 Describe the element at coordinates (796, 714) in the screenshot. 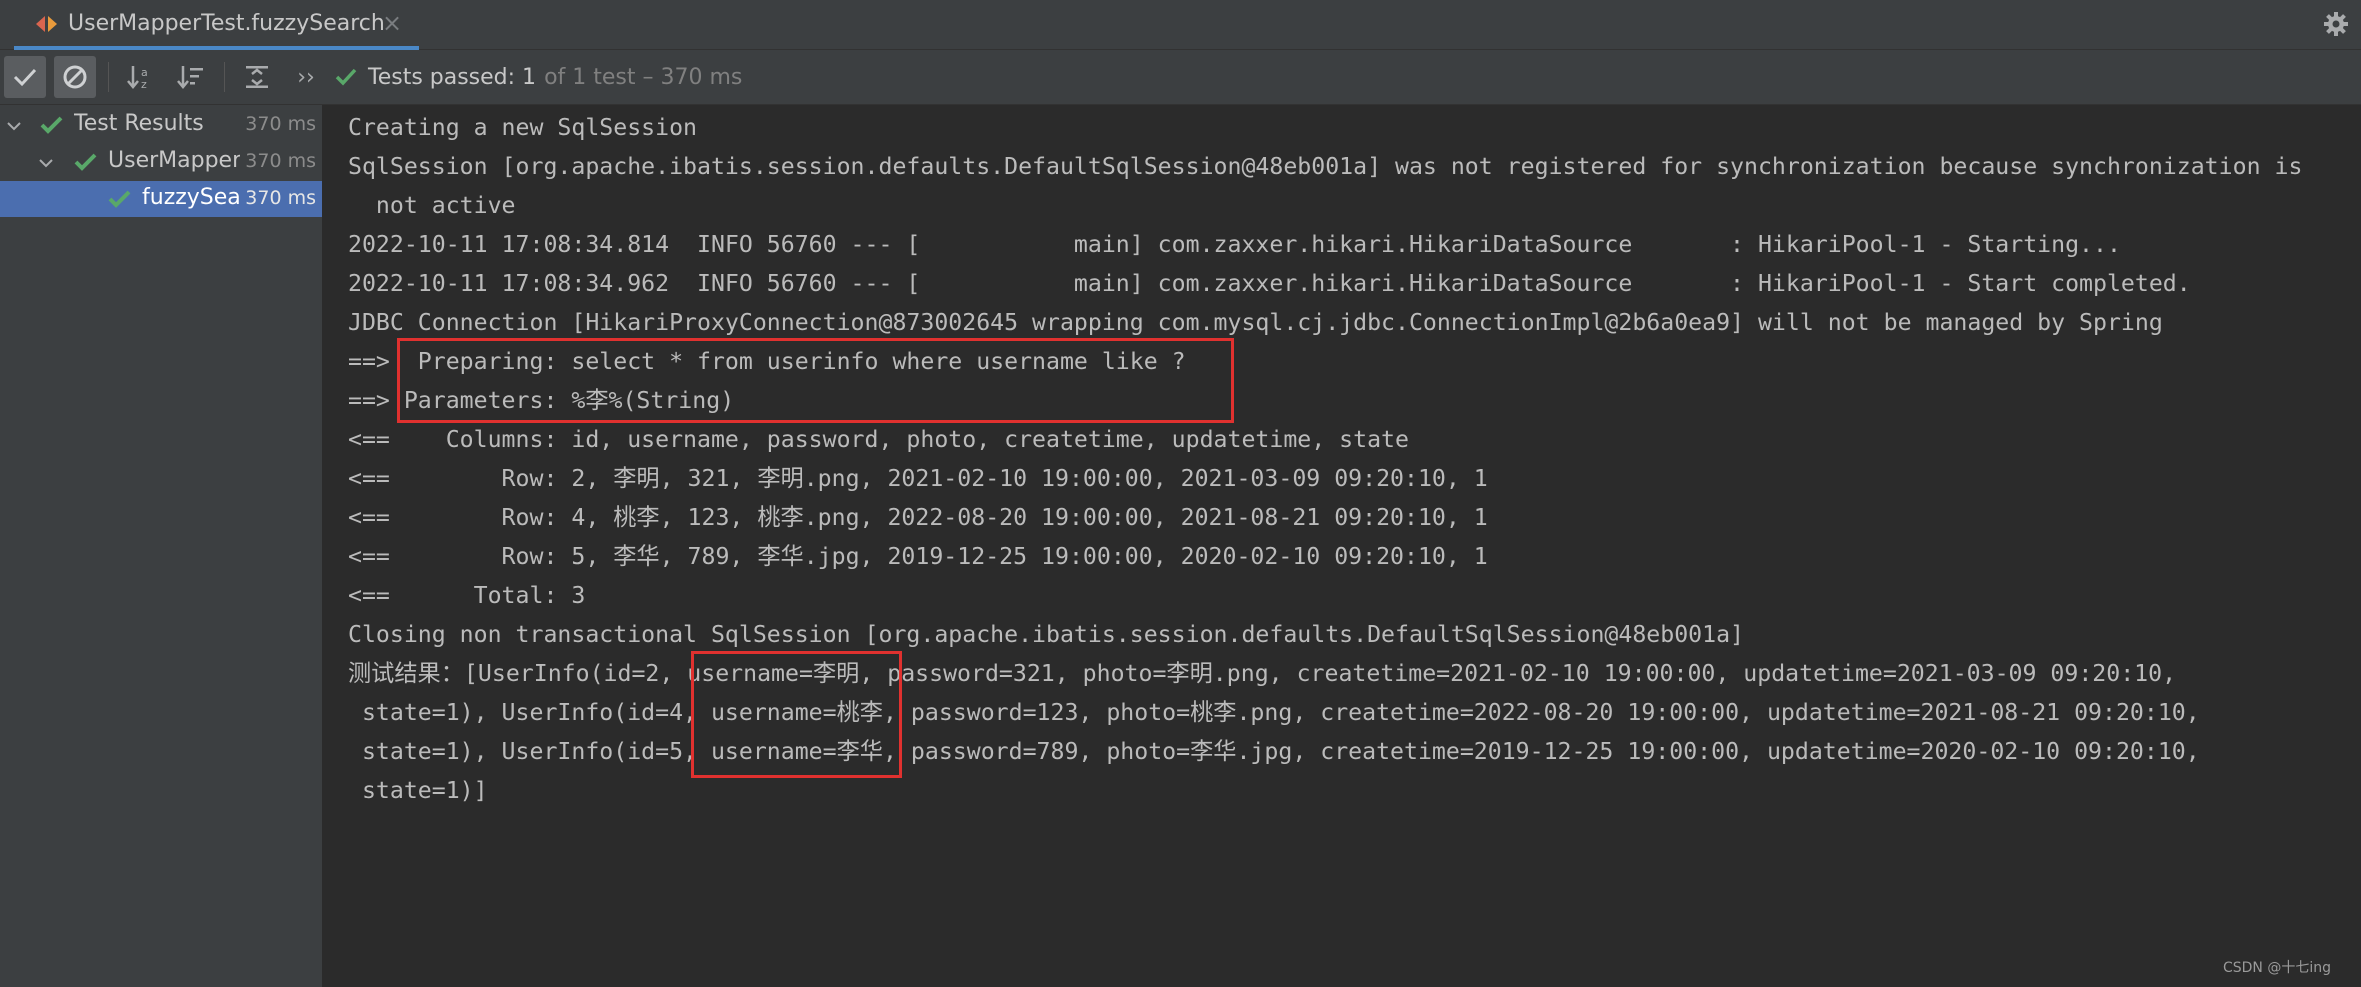

I see `username-highlight-box` at that location.